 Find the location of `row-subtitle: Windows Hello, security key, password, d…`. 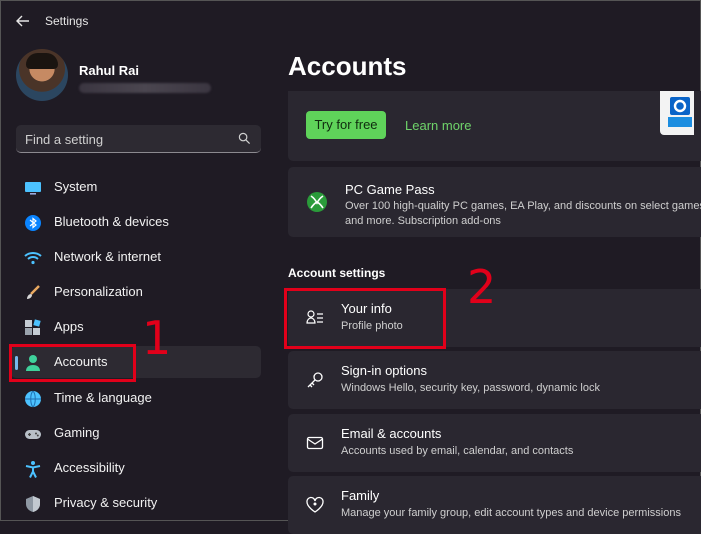

row-subtitle: Windows Hello, security key, password, d… is located at coordinates (470, 388).